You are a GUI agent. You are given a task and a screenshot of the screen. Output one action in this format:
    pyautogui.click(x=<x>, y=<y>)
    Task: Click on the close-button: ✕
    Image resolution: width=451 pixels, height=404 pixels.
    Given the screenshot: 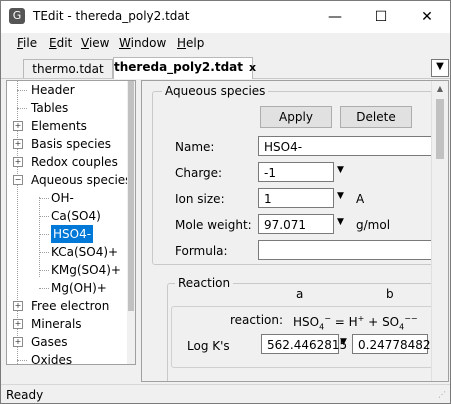 What is the action you would take?
    pyautogui.click(x=427, y=17)
    